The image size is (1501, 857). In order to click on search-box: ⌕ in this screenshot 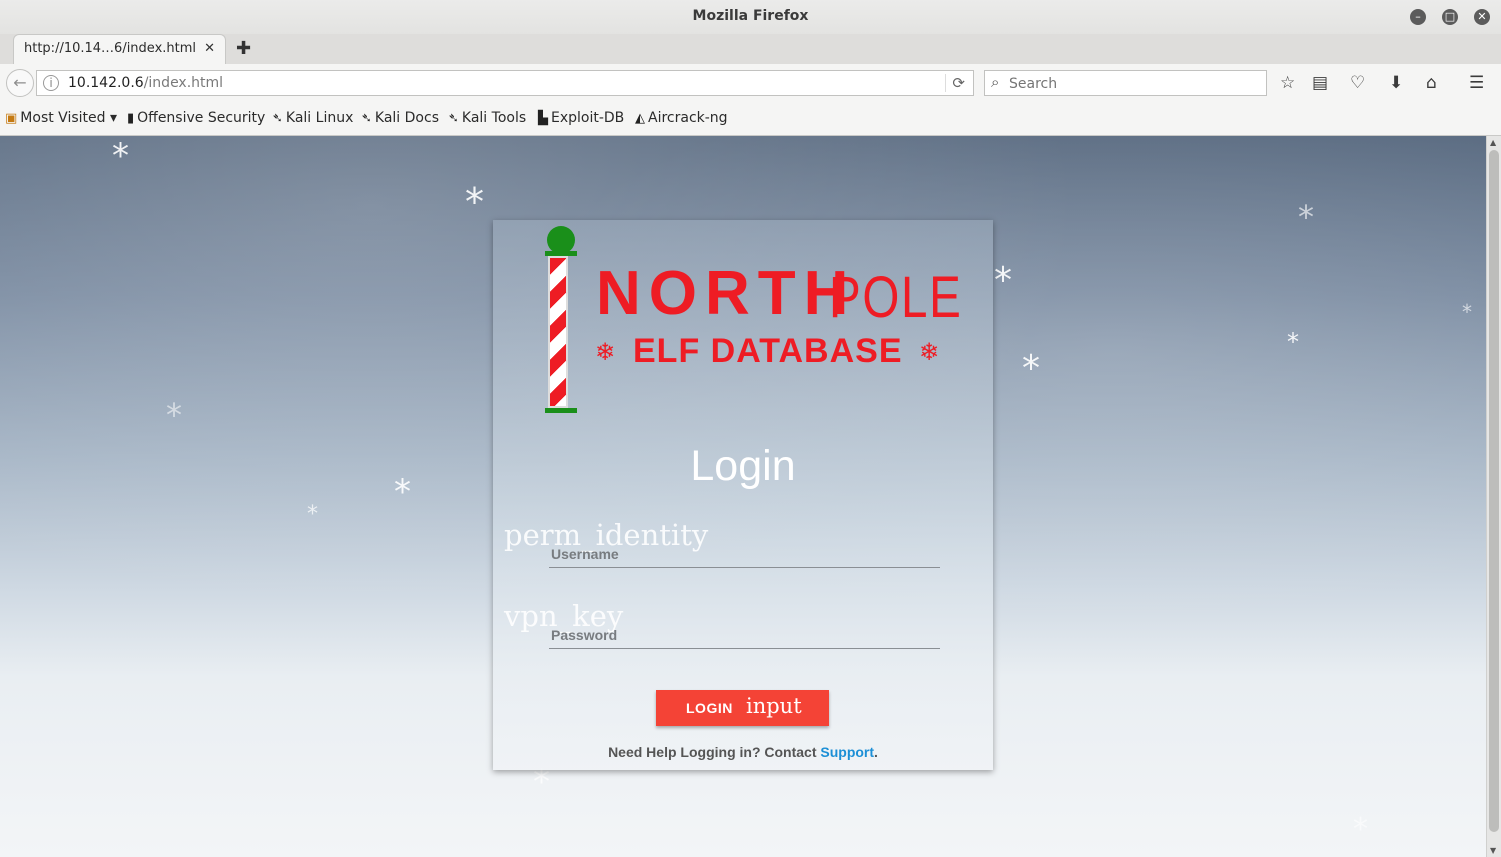, I will do `click(1125, 83)`.